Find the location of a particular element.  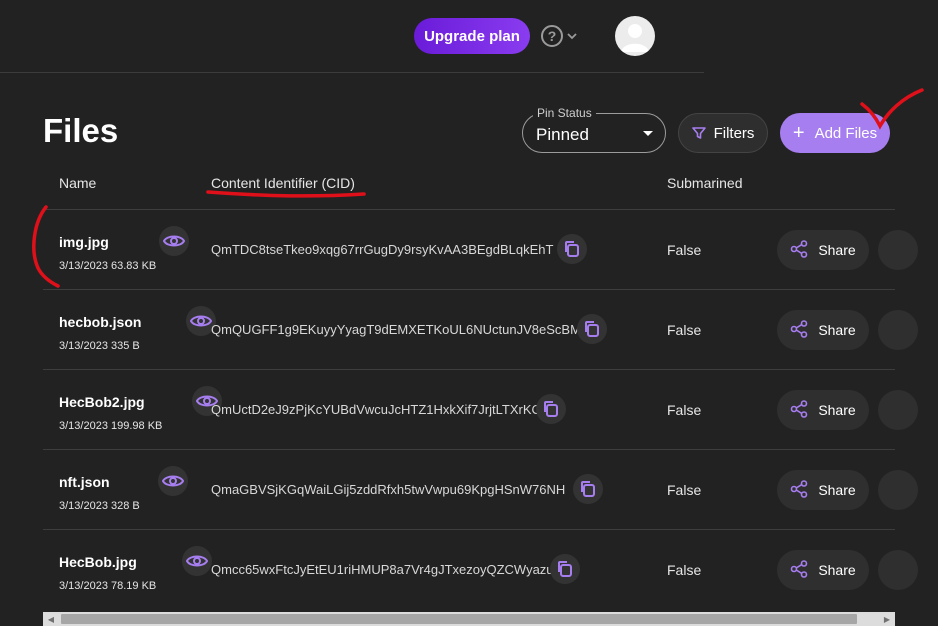

help-menu: ? is located at coordinates (559, 36).